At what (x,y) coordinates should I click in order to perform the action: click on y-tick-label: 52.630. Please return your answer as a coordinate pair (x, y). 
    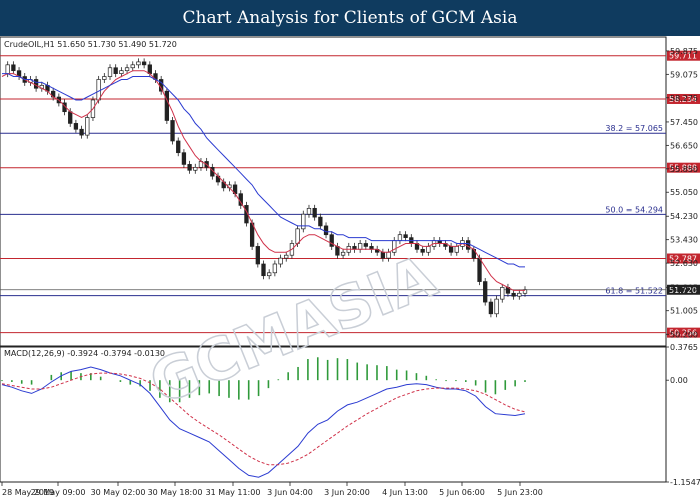
    Looking at the image, I should click on (684, 263).